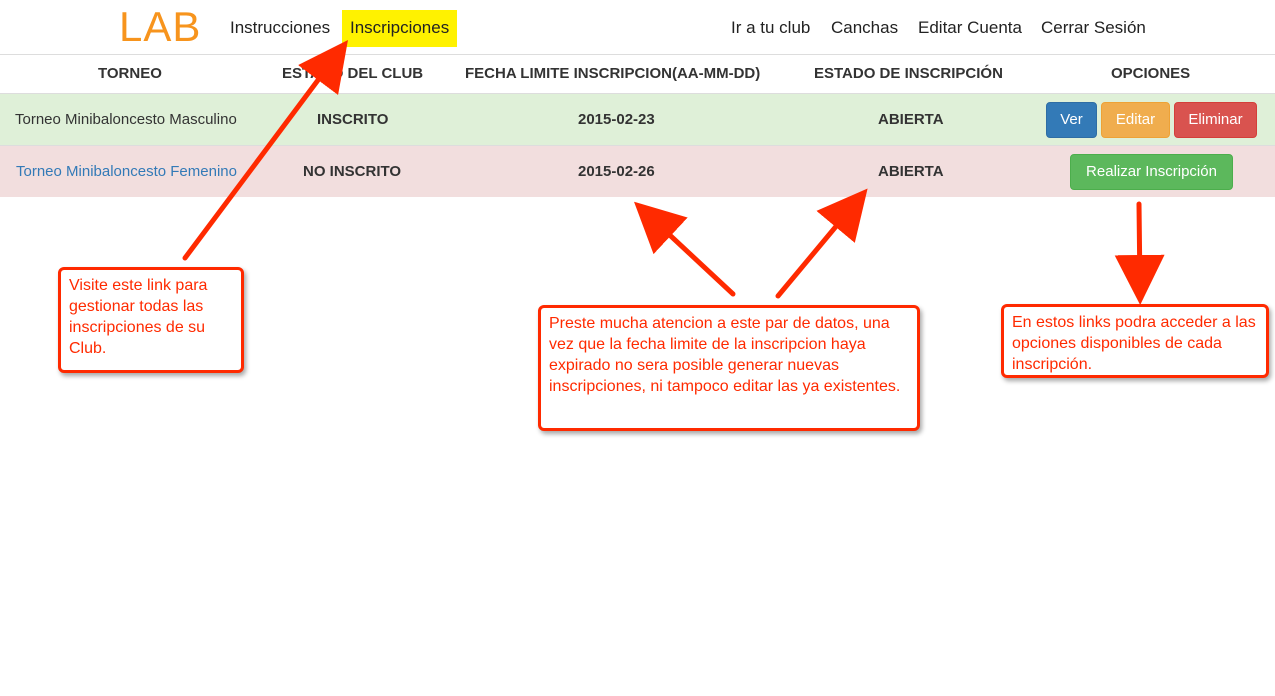 Image resolution: width=1275 pixels, height=696 pixels. What do you see at coordinates (1215, 120) in the screenshot?
I see `eliminar-button: Eliminar` at bounding box center [1215, 120].